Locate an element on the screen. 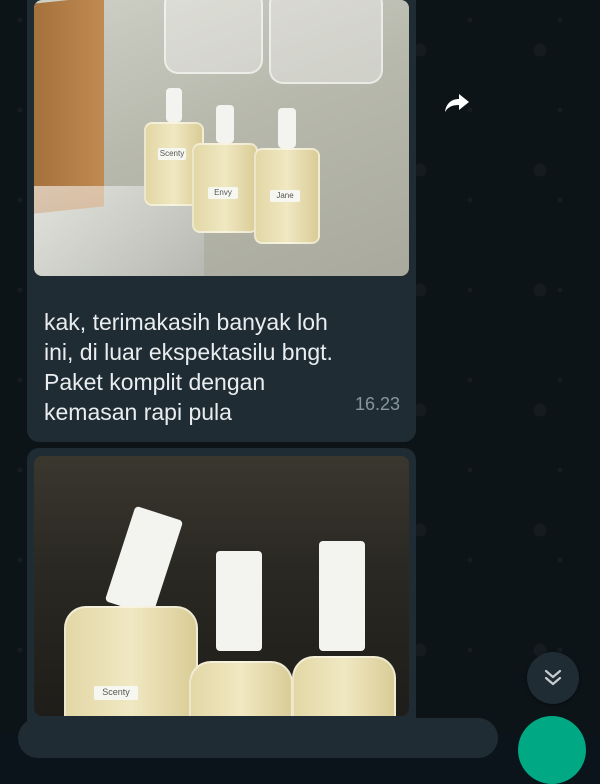 The height and width of the screenshot is (784, 600). bottle-label: Jane is located at coordinates (285, 196).